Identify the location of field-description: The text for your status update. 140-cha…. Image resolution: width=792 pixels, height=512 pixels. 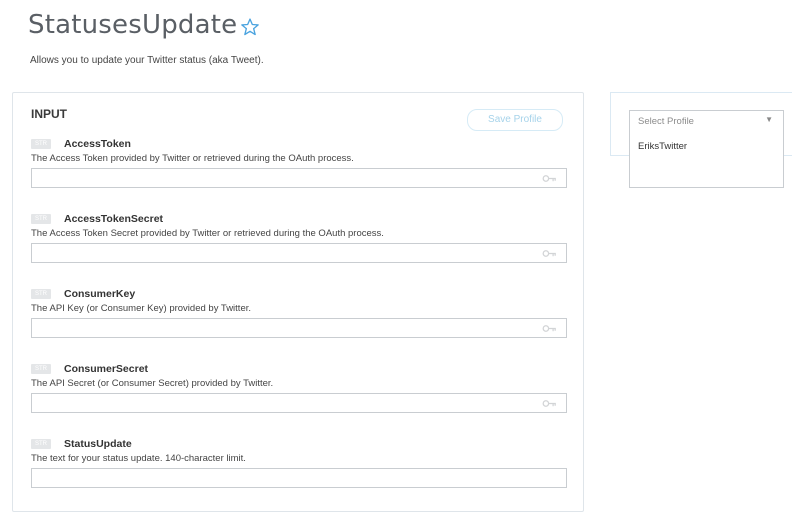
(138, 458).